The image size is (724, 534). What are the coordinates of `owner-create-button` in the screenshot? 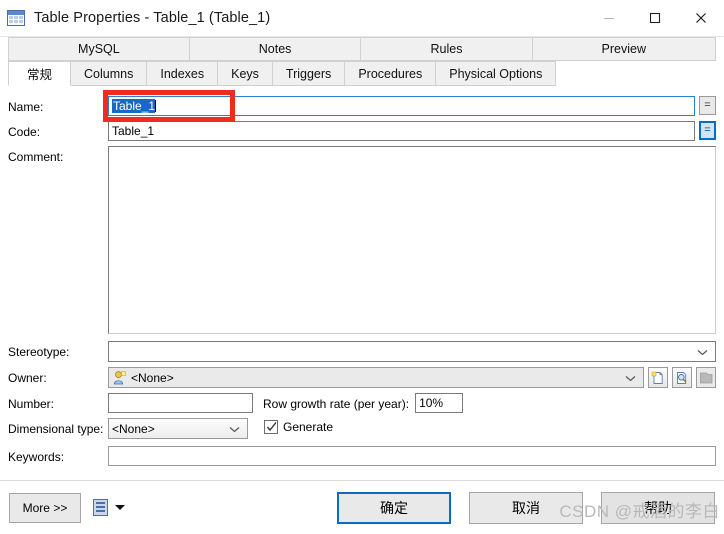 It's located at (658, 377).